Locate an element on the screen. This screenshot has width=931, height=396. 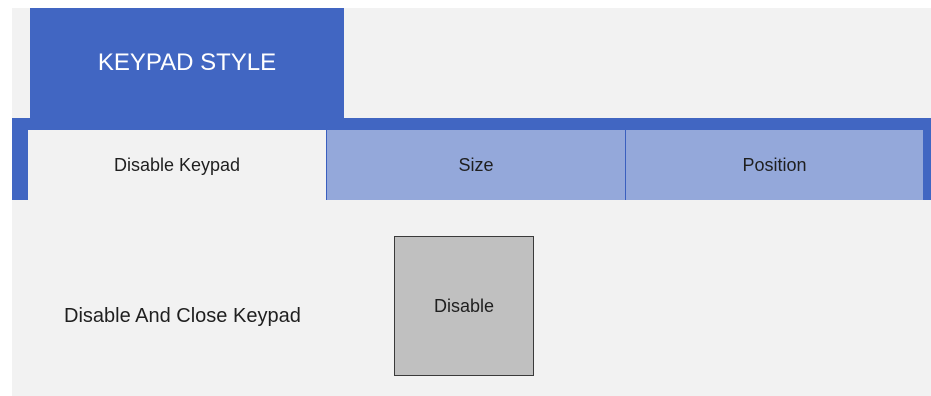
disable-button-label: Disable is located at coordinates (464, 305).